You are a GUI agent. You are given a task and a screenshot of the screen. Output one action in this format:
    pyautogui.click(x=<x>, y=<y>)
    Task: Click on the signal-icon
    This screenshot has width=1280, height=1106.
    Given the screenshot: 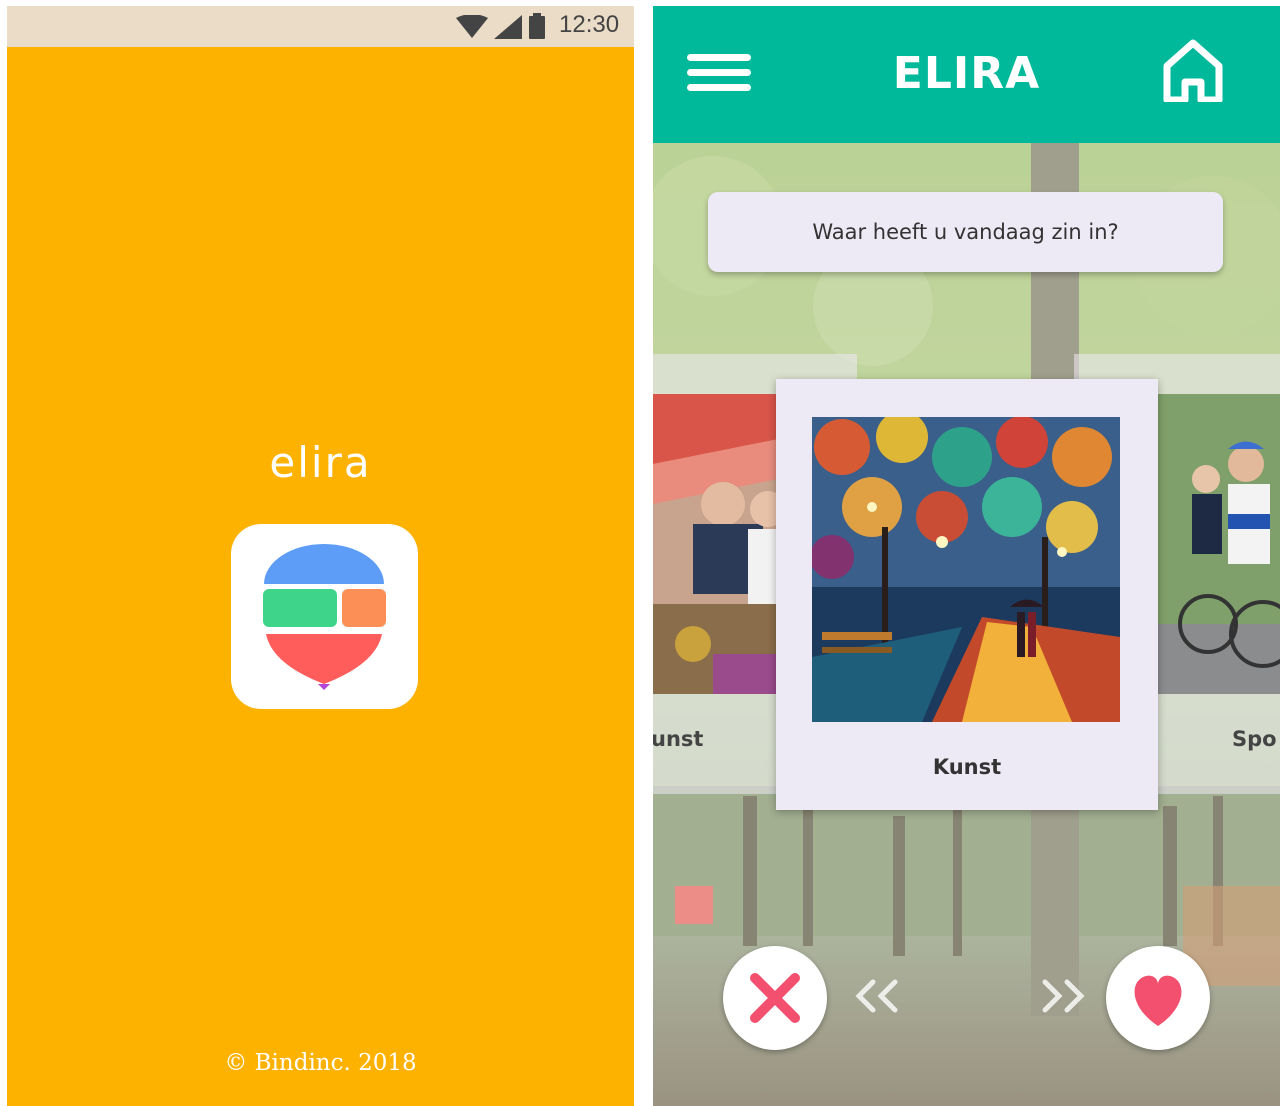 What is the action you would take?
    pyautogui.click(x=508, y=27)
    